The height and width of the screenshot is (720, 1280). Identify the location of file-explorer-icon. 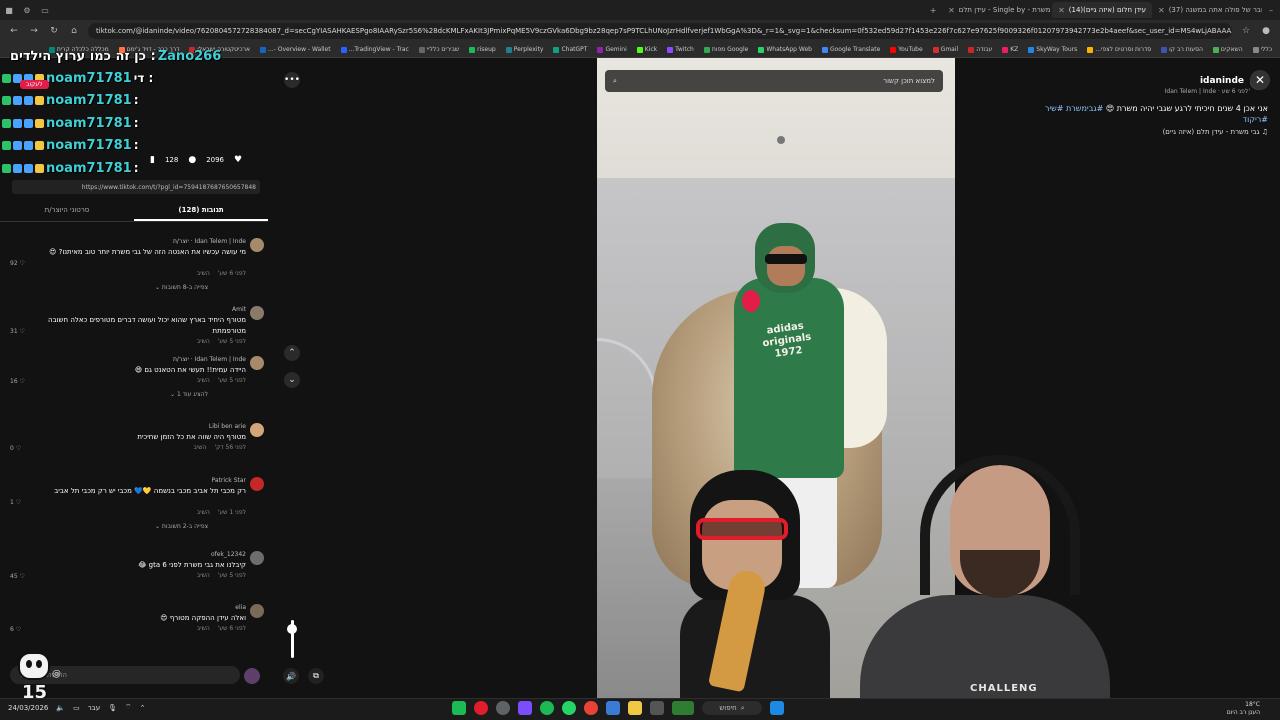
(635, 708).